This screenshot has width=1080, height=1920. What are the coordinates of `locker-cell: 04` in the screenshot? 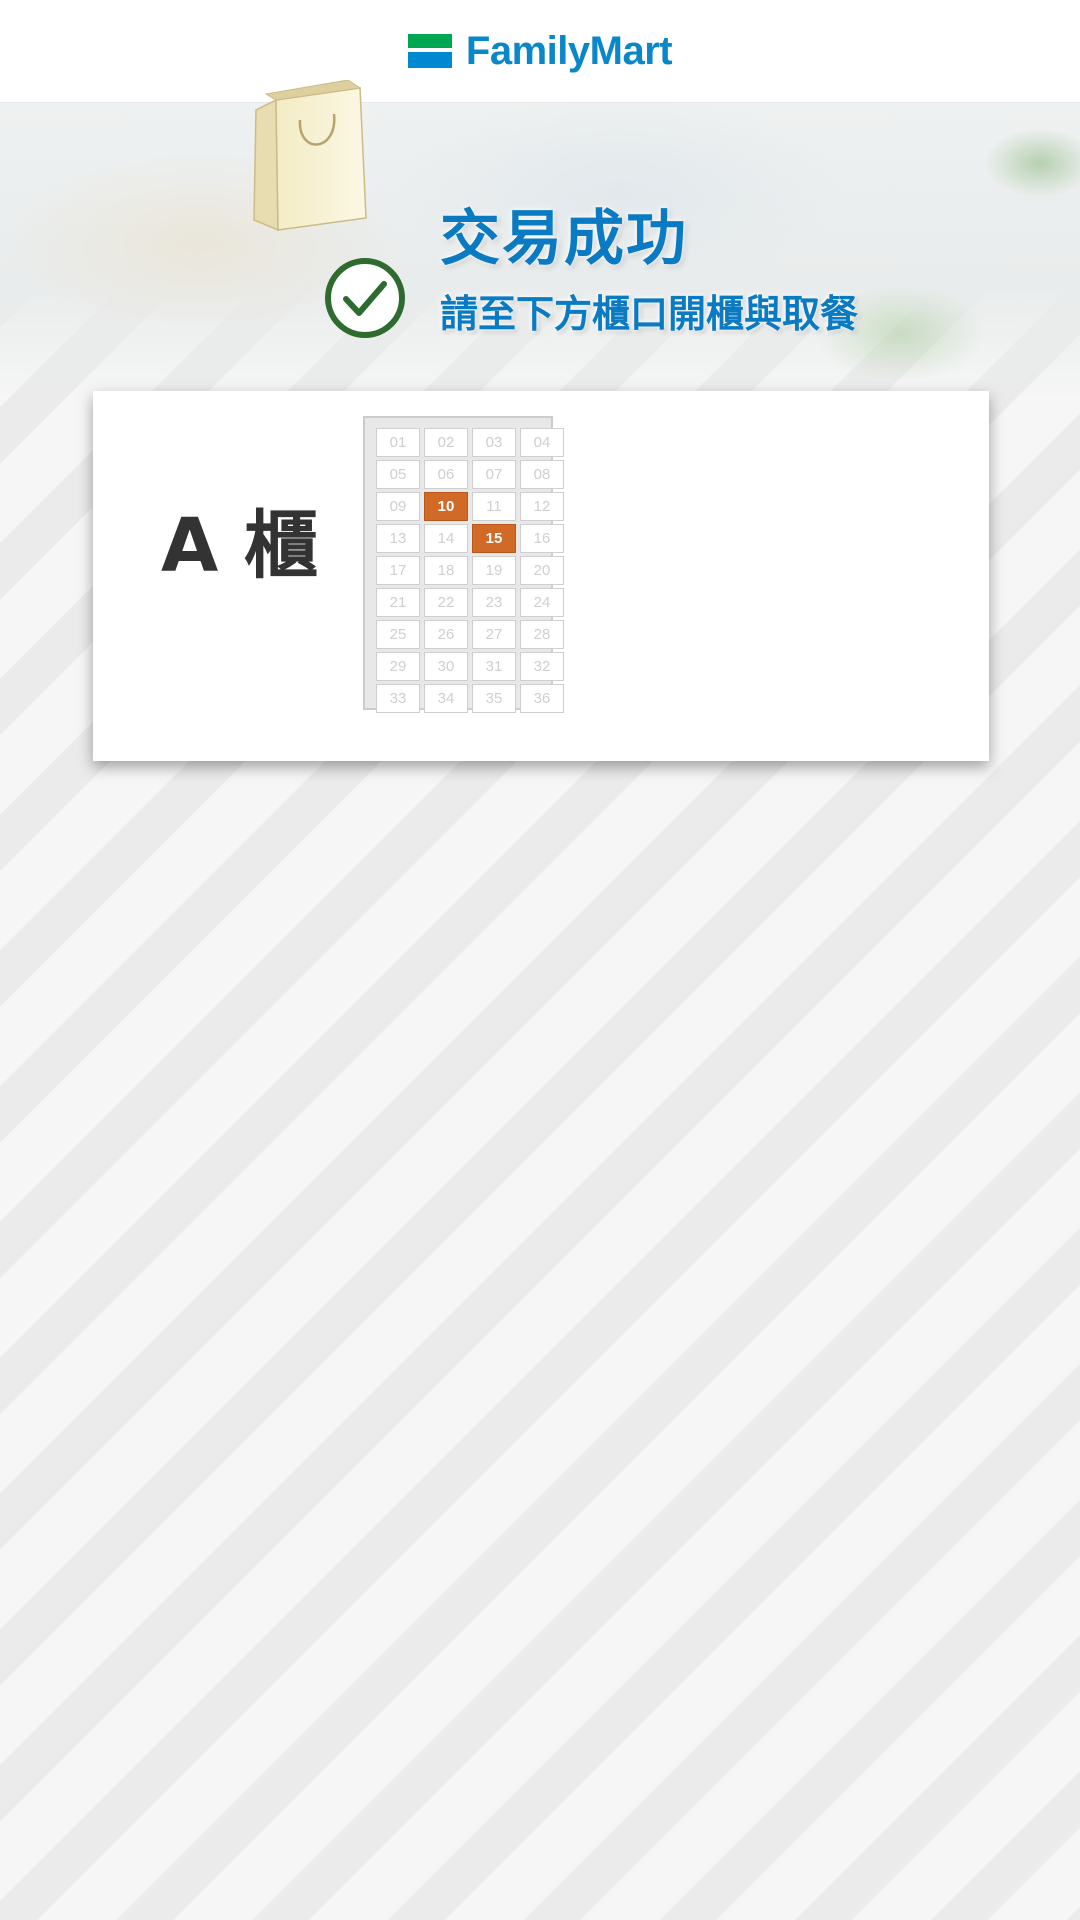 It's located at (542, 442).